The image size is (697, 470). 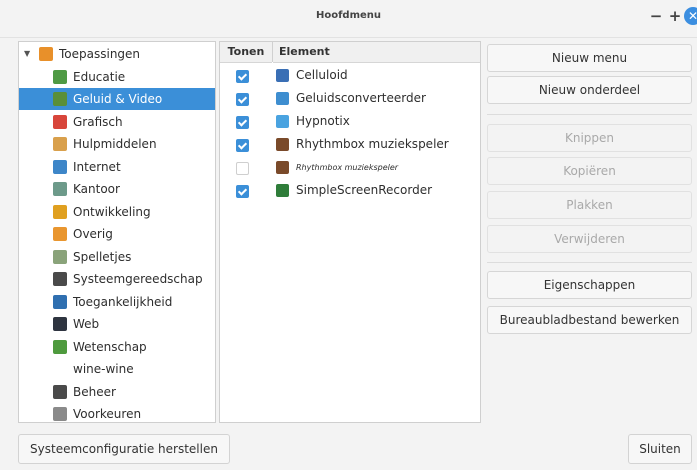 I want to click on tree-item-14: wine-wine, so click(x=117, y=369).